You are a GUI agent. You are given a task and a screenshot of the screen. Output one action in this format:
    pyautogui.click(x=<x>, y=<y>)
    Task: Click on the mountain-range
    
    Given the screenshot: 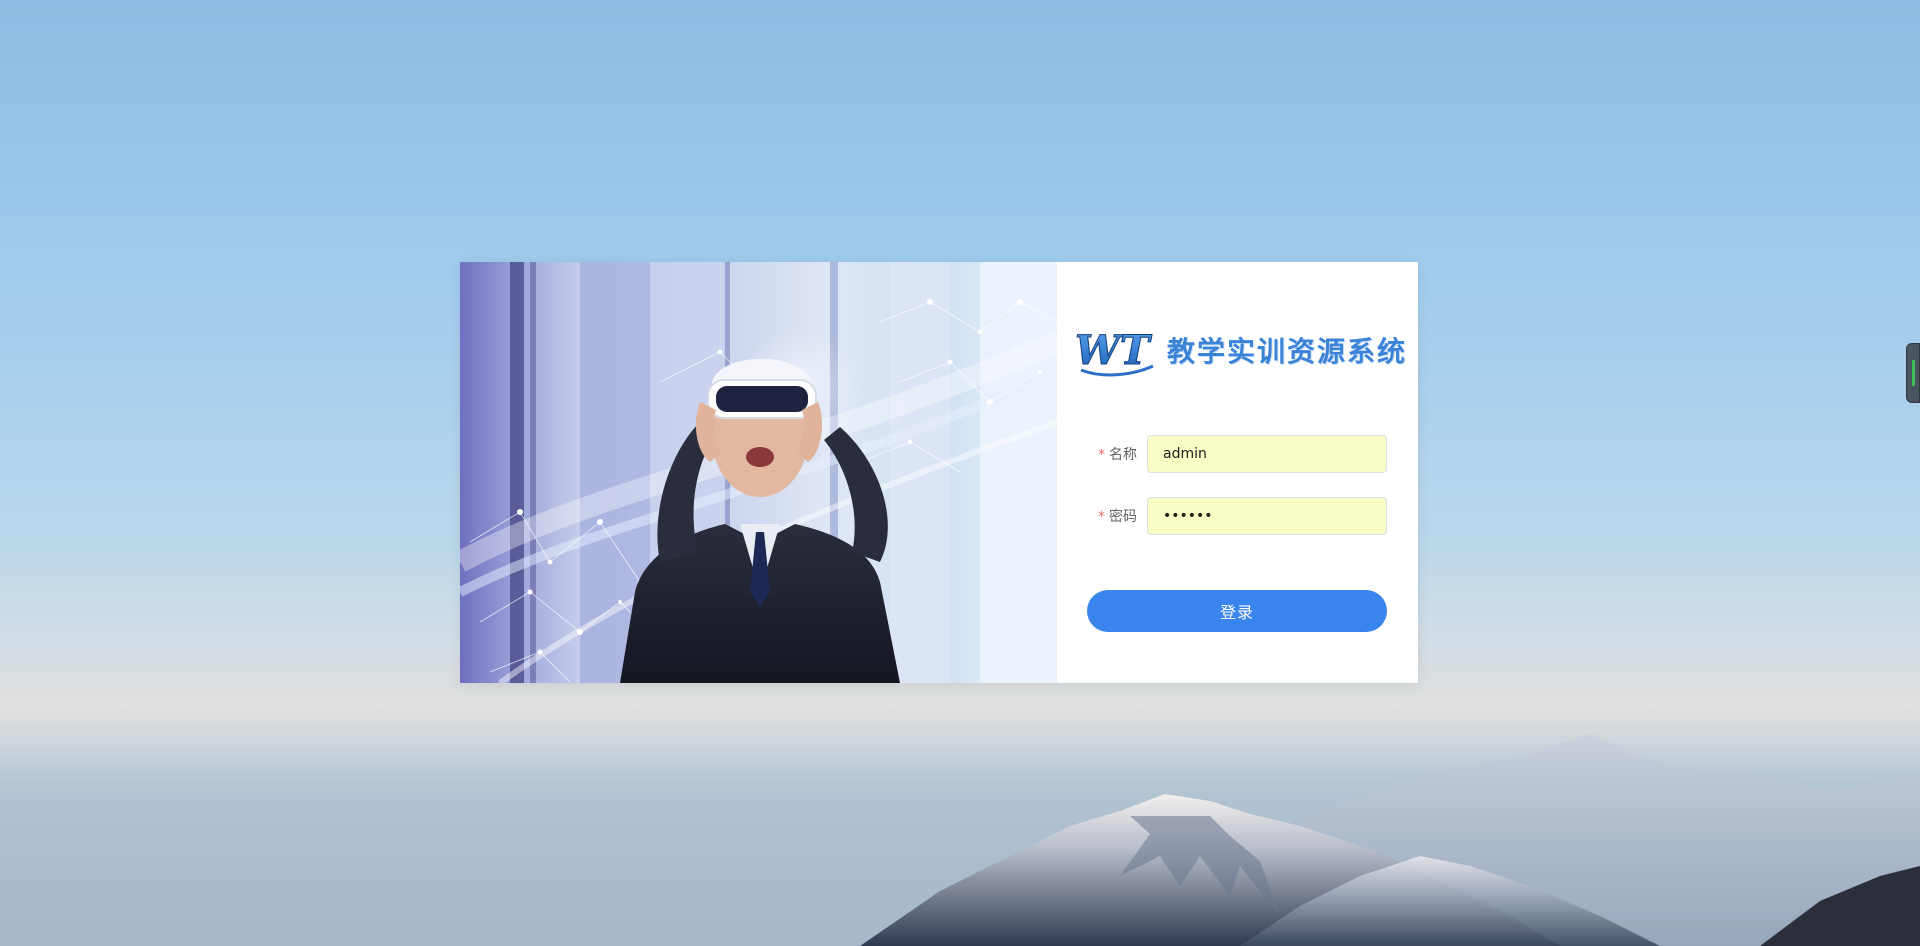 What is the action you would take?
    pyautogui.click(x=1390, y=840)
    